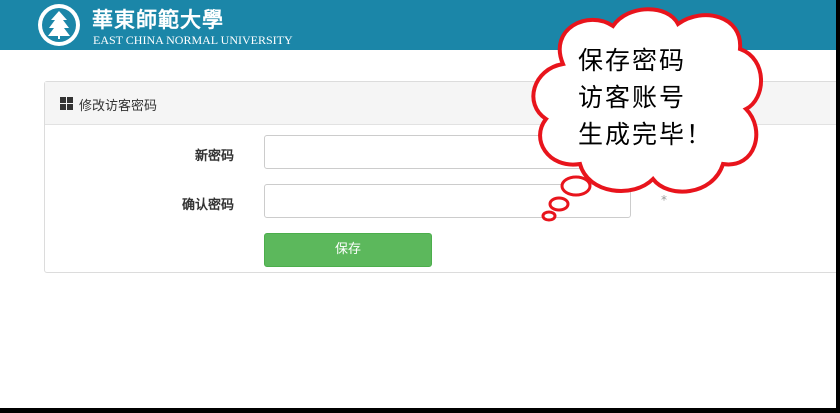 The height and width of the screenshot is (413, 840). What do you see at coordinates (158, 19) in the screenshot?
I see `logo-chinese-name: 華東師範大學` at bounding box center [158, 19].